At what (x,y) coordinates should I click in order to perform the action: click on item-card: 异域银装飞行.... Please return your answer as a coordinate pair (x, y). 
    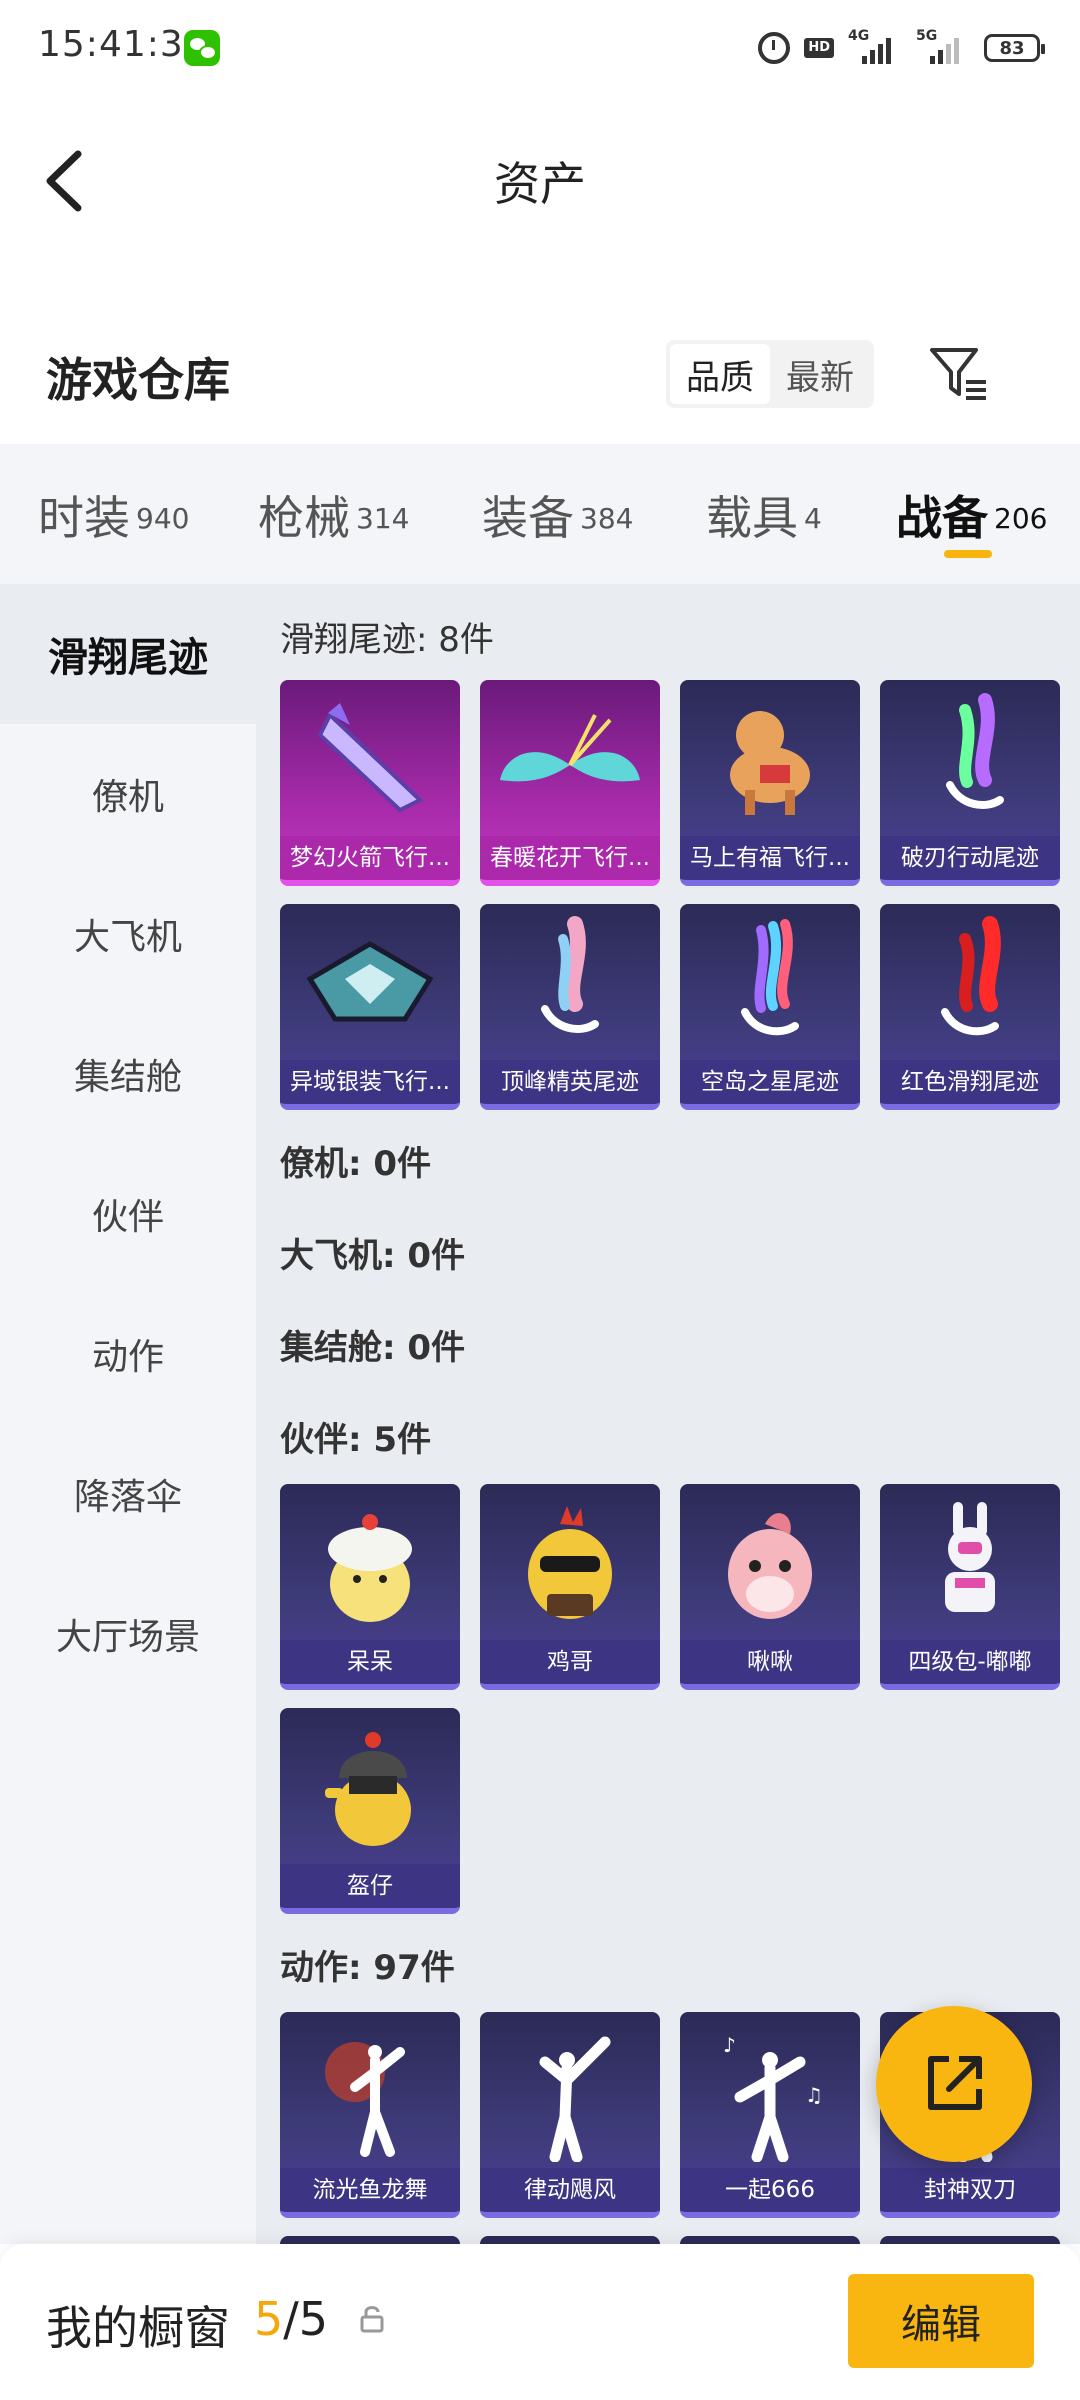
    Looking at the image, I should click on (370, 1007).